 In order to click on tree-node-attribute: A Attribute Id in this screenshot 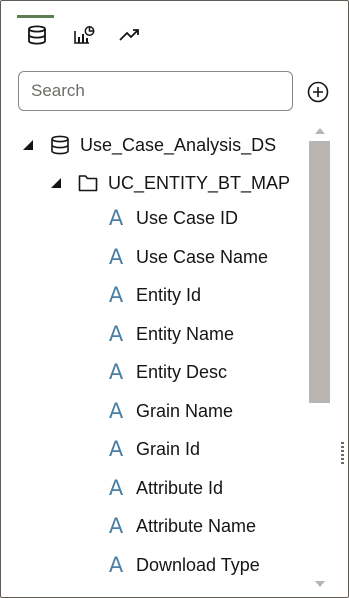, I will do `click(165, 488)`.